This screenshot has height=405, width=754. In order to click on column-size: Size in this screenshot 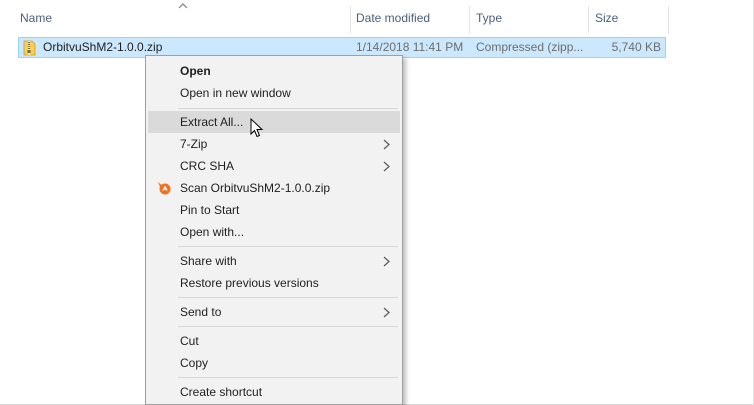, I will do `click(628, 17)`.